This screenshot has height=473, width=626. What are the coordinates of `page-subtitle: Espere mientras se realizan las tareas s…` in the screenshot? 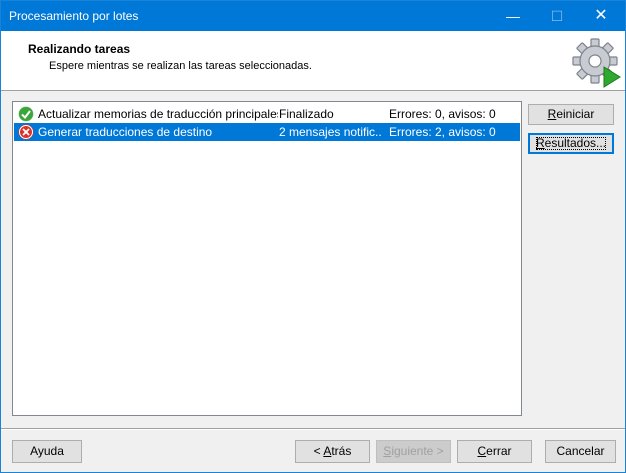 It's located at (180, 66).